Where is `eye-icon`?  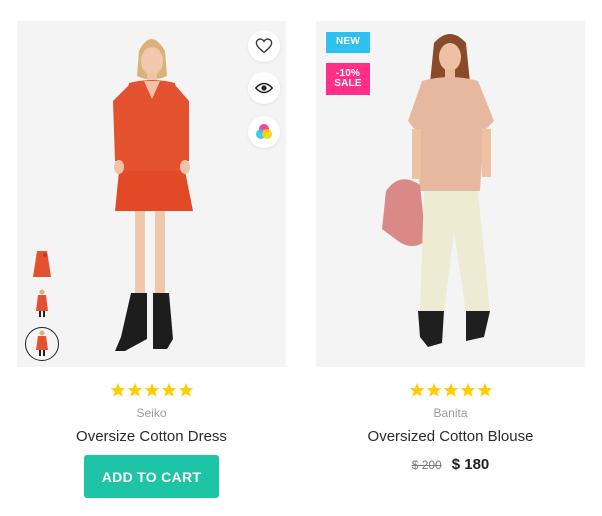
eye-icon is located at coordinates (264, 88).